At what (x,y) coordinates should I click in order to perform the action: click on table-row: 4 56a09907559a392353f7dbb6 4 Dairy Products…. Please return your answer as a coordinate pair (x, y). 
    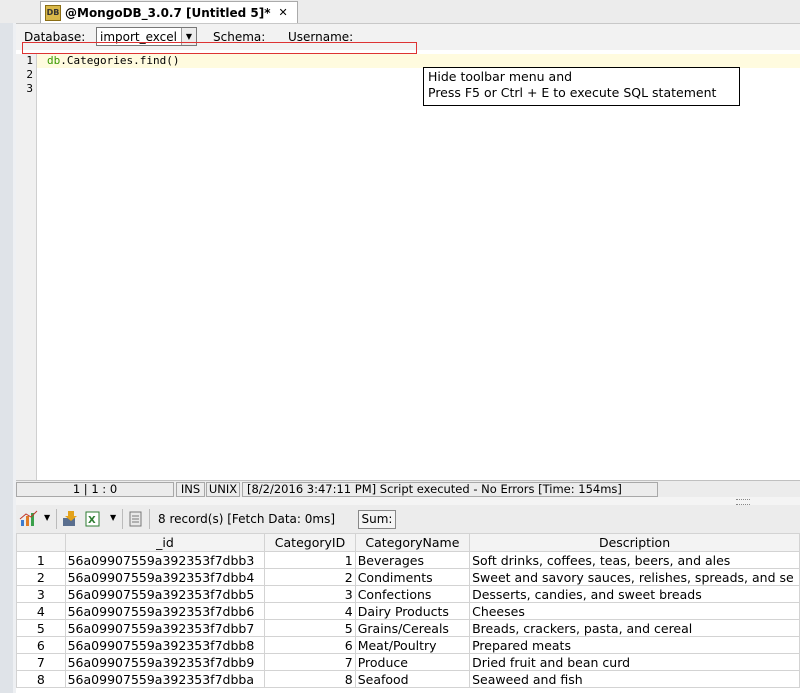
    Looking at the image, I should click on (408, 611).